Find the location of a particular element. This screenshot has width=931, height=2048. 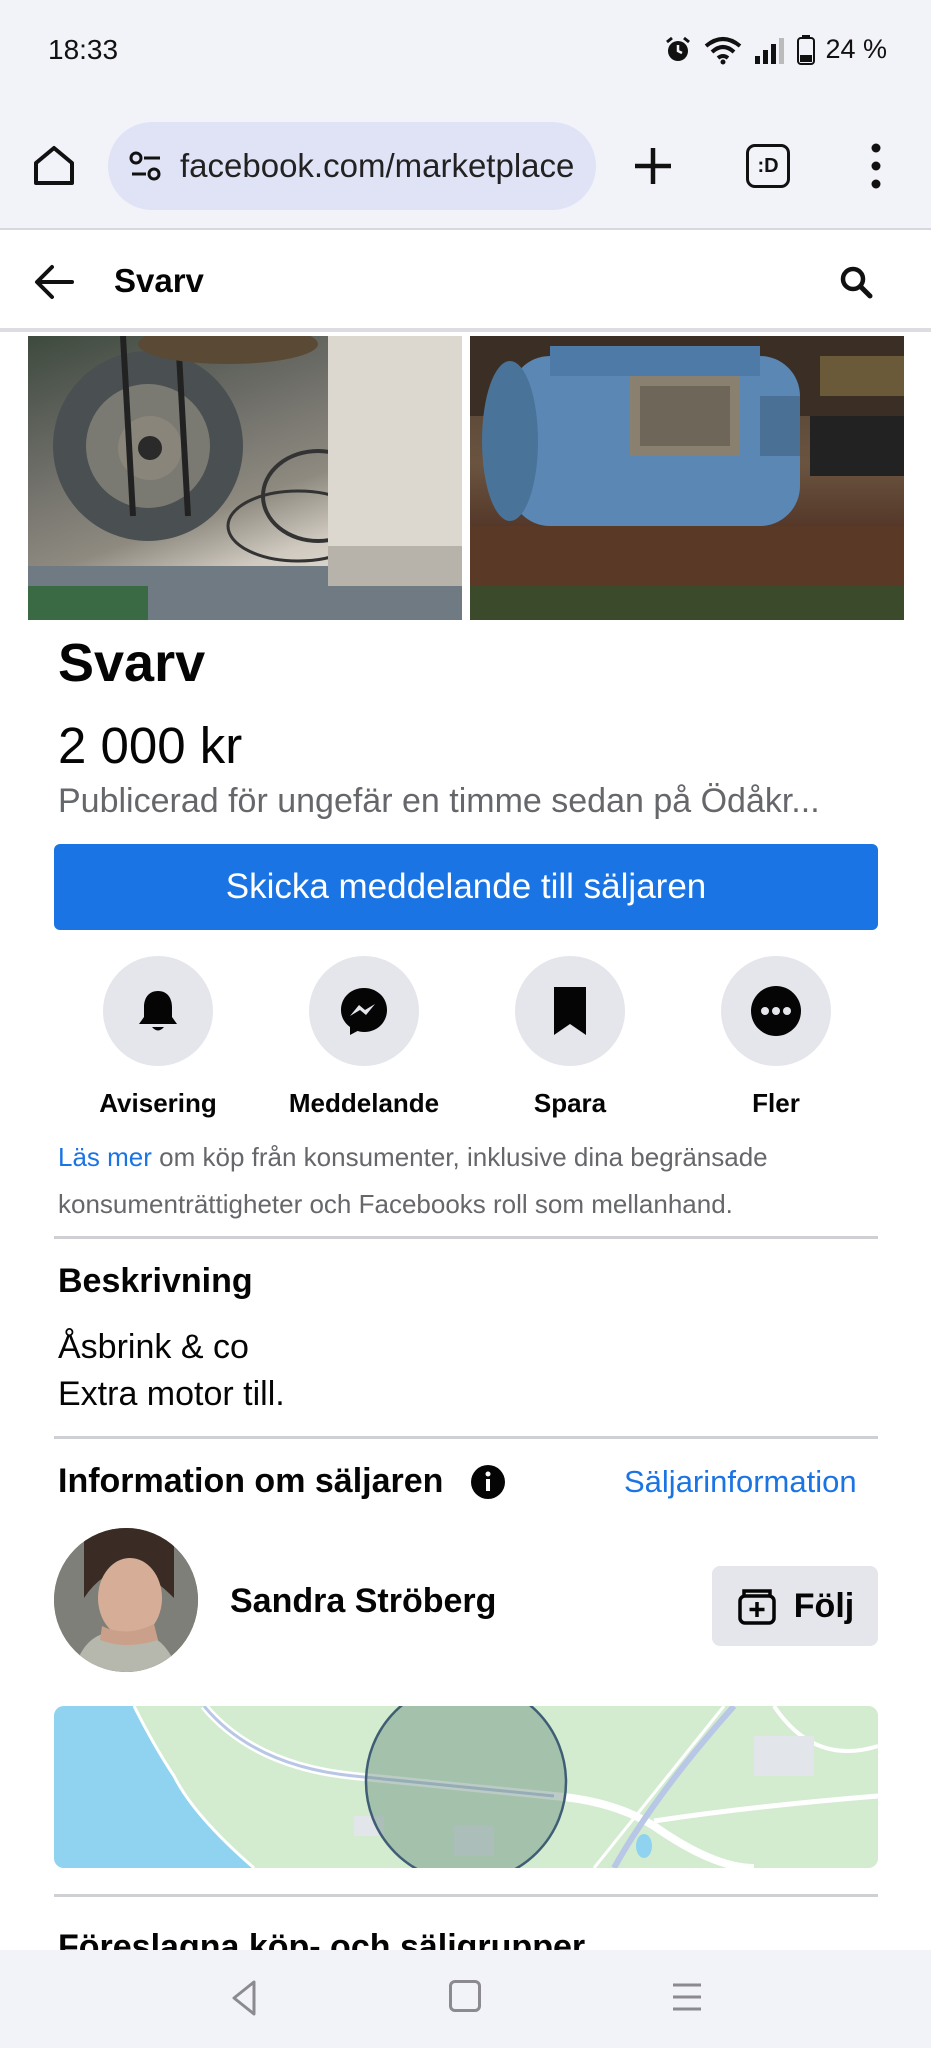

save-circle is located at coordinates (570, 1011).